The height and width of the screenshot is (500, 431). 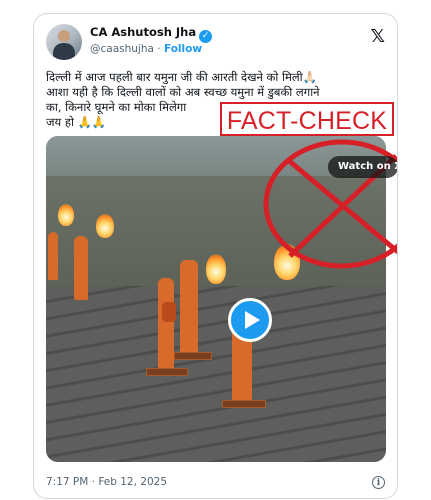 What do you see at coordinates (215, 43) in the screenshot?
I see `tweet-header: CA Ashutosh Jha ✓ @caashujha · Follow 𝕏` at bounding box center [215, 43].